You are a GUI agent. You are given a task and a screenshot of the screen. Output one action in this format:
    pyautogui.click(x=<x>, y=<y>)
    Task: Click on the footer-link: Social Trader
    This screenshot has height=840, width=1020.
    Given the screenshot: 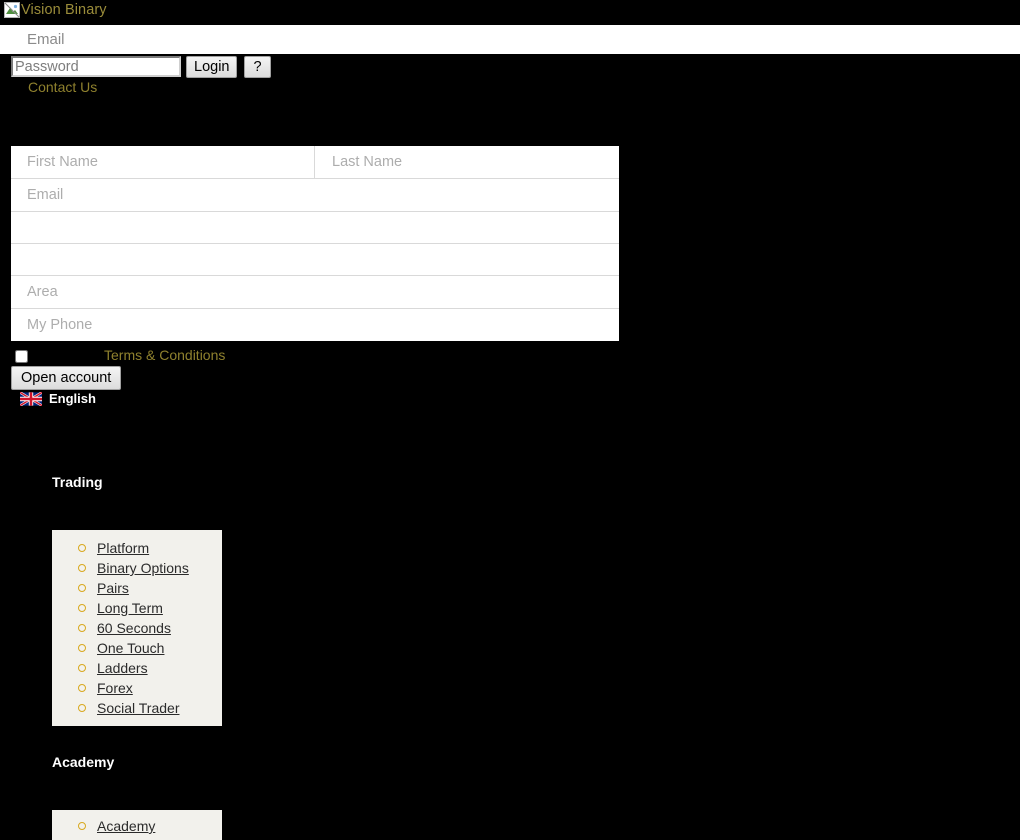 What is the action you would take?
    pyautogui.click(x=138, y=708)
    